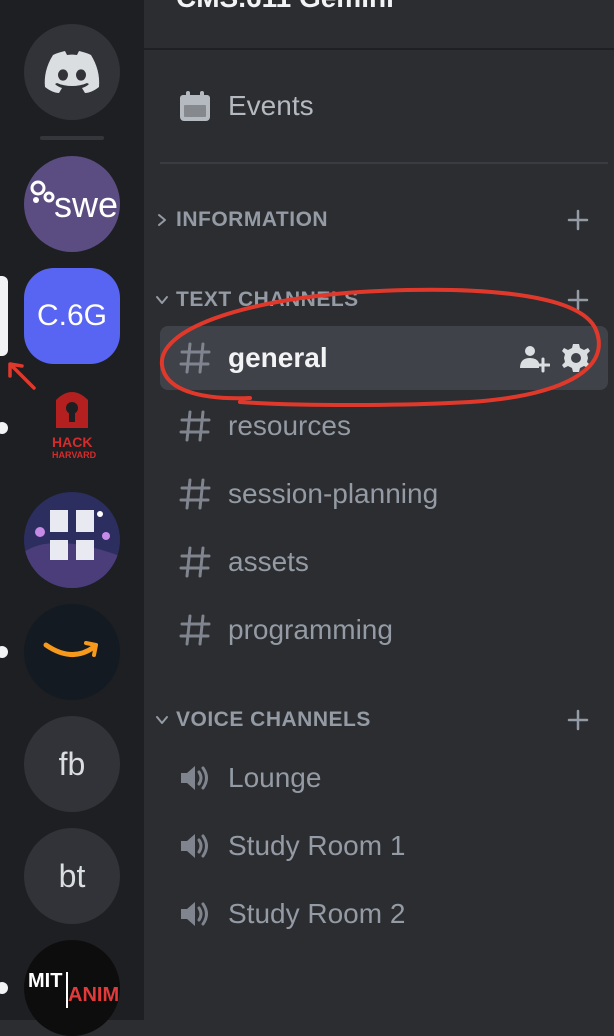 The image size is (614, 1036). I want to click on server-c6g: C.6G, so click(72, 316).